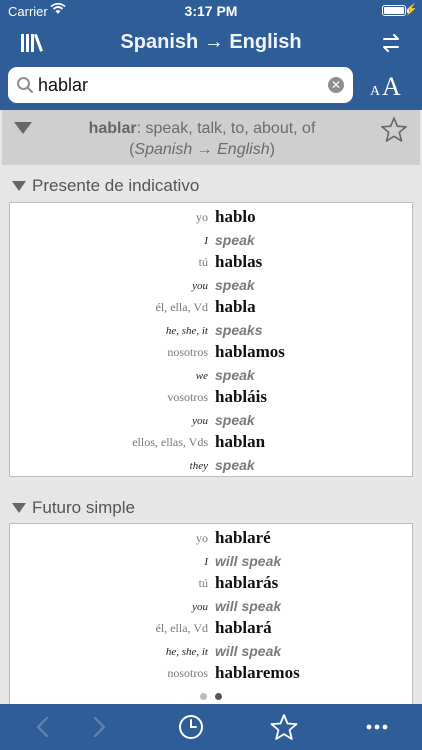 Image resolution: width=422 pixels, height=750 pixels. I want to click on translation-row: you will speak, so click(212, 605).